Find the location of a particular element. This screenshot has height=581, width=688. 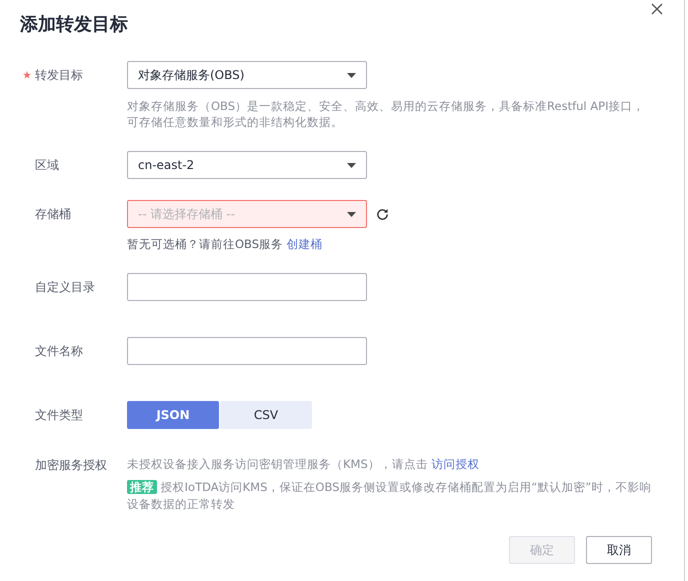

close-icon is located at coordinates (657, 9).